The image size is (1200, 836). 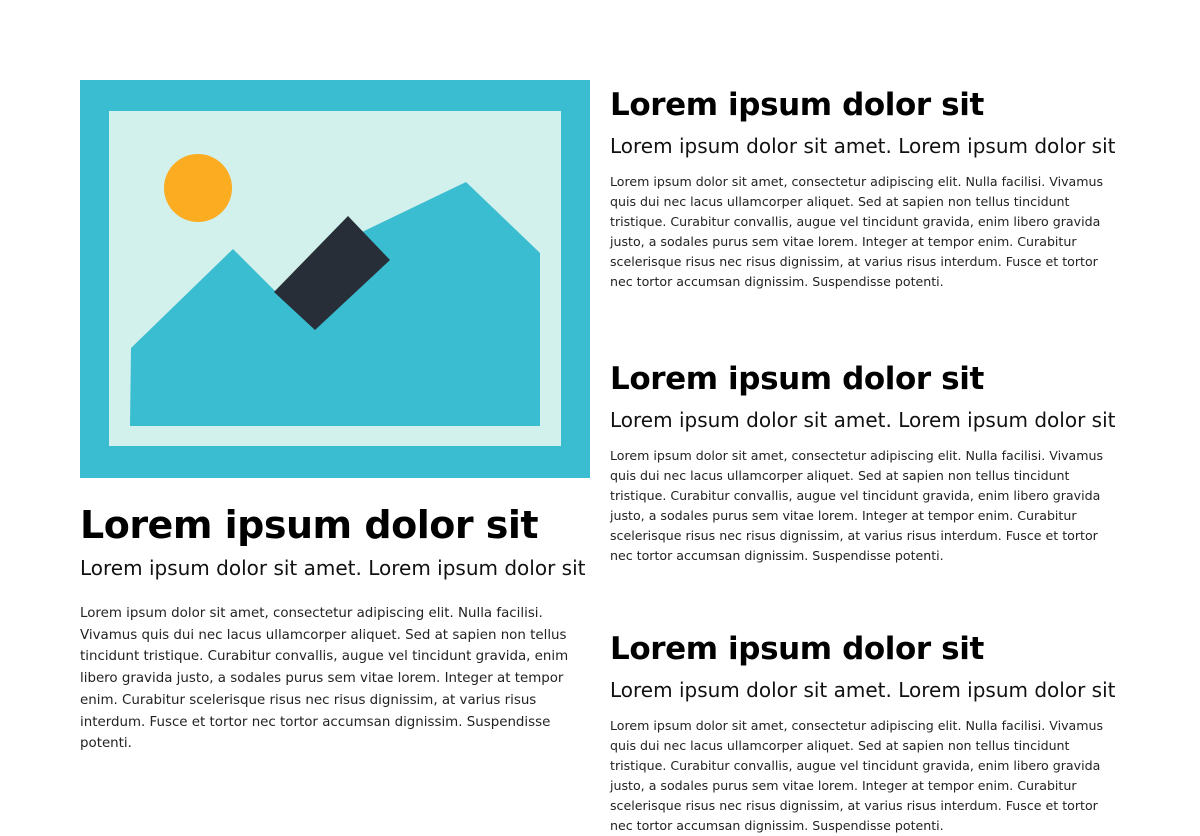 I want to click on feature-title: Lorem ipsum dolor sit, so click(x=309, y=525).